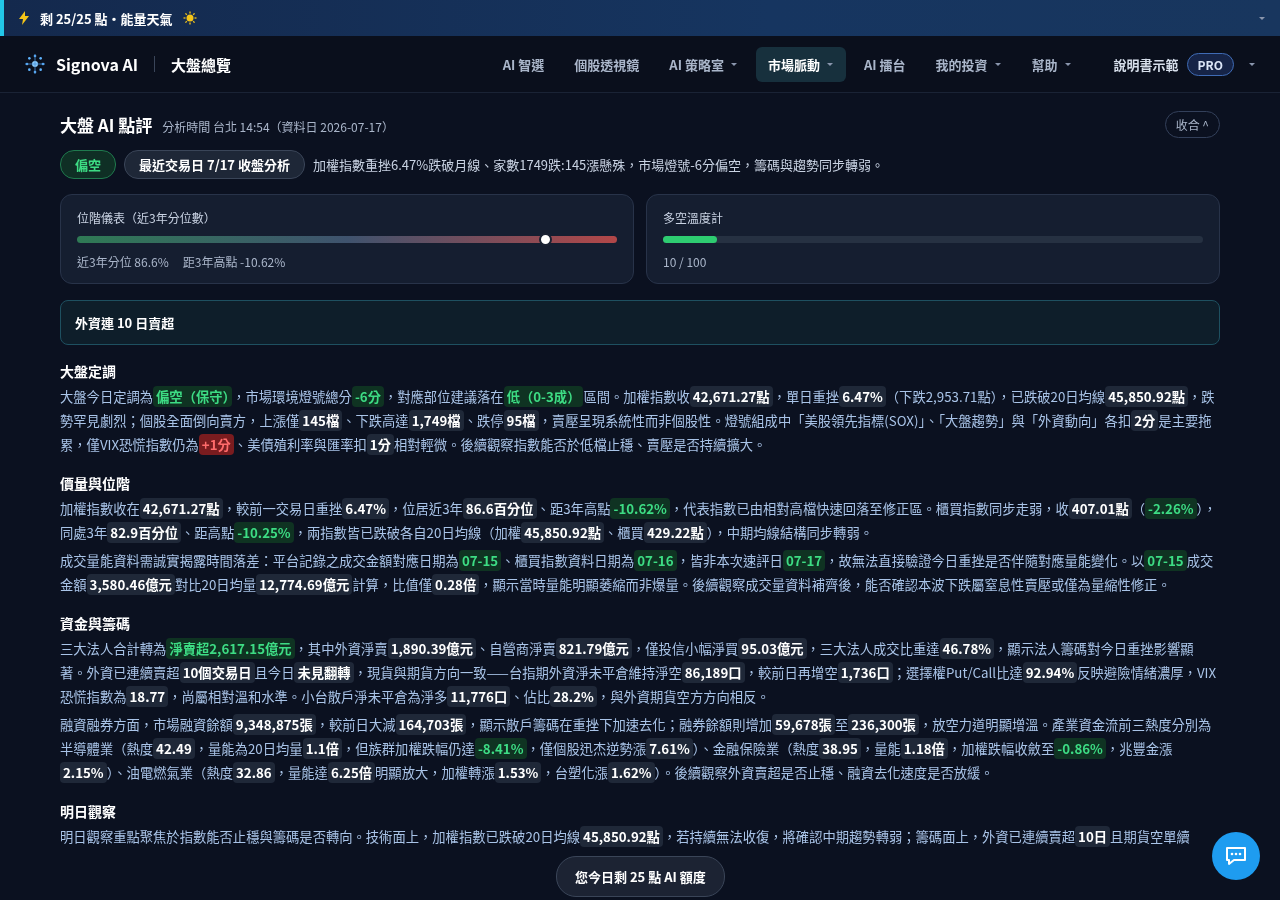 The image size is (1280, 900). I want to click on nav-tab: AI 智選, so click(523, 64).